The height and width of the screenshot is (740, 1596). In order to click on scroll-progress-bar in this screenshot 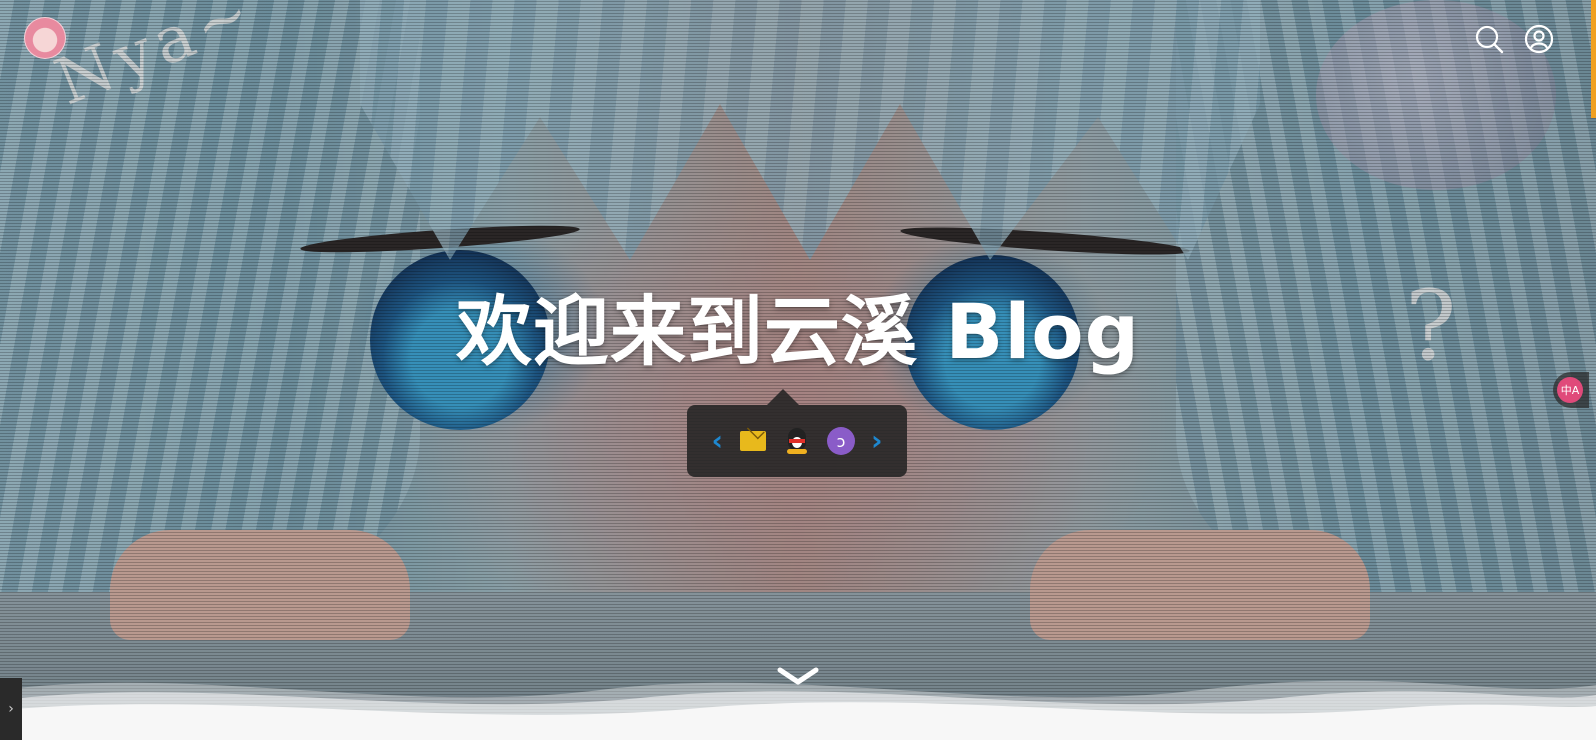, I will do `click(1593, 59)`.